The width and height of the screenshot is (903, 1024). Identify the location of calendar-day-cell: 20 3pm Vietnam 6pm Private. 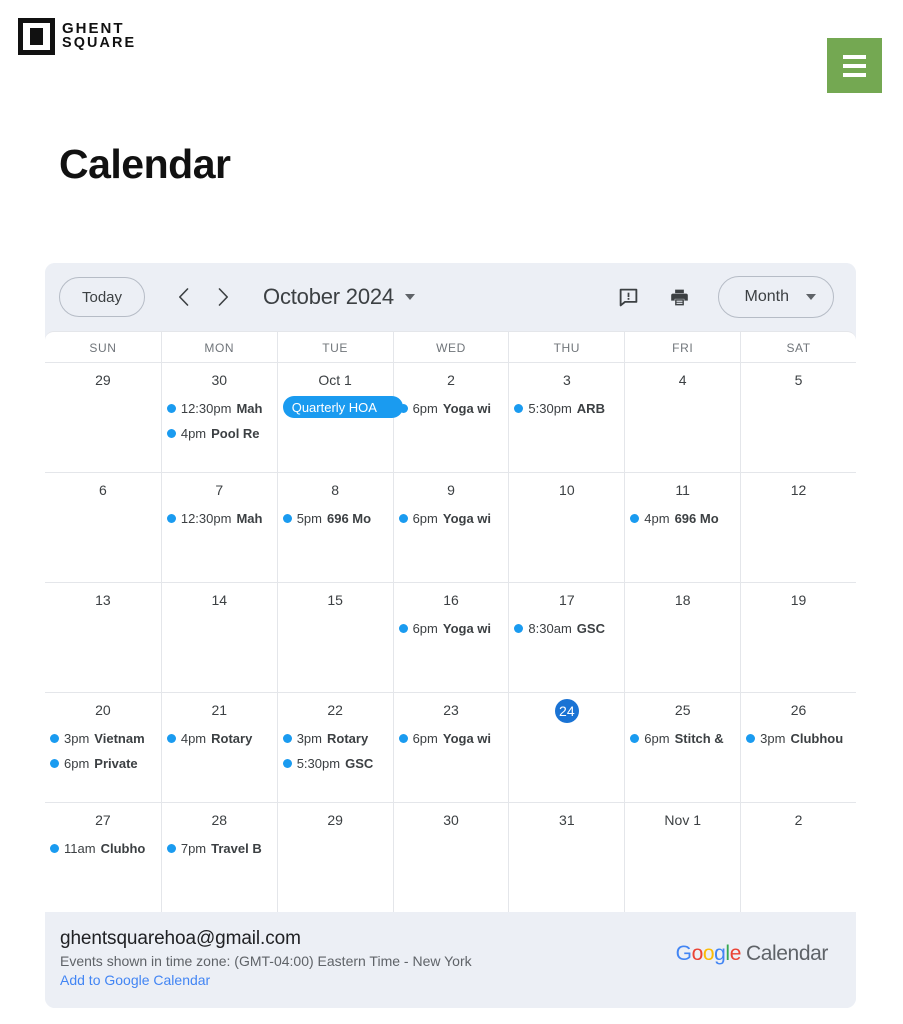
(103, 747).